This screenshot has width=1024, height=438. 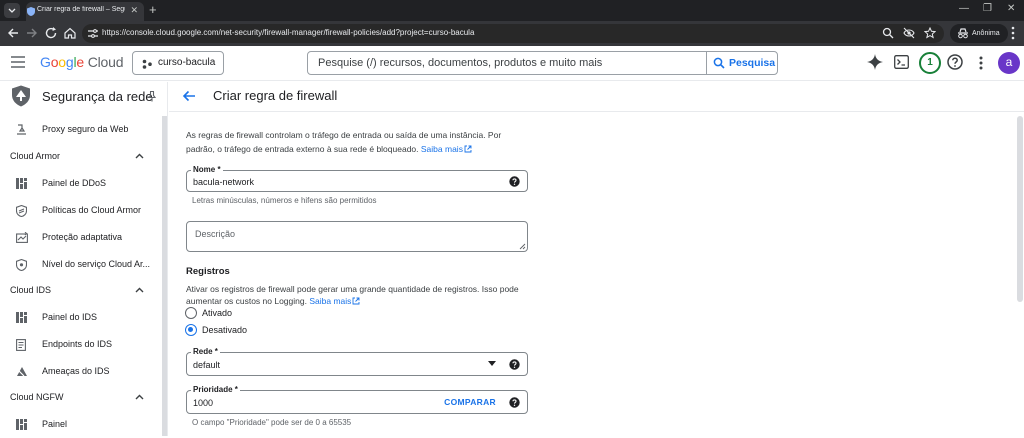 I want to click on site-info-icon, so click(x=93, y=33).